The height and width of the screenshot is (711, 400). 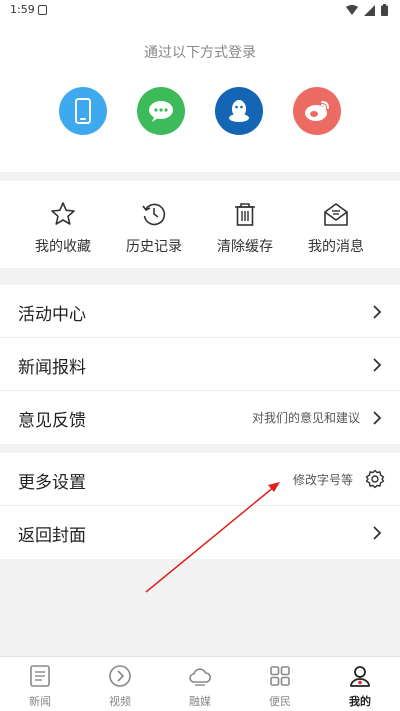 What do you see at coordinates (200, 417) in the screenshot?
I see `menu-item-feedback: 意见反馈 对我们的意见和建议` at bounding box center [200, 417].